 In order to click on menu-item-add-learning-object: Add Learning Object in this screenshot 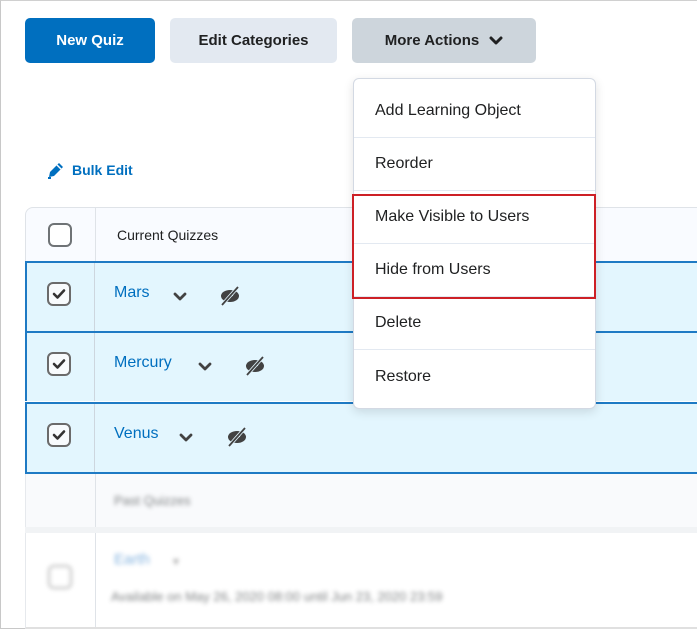, I will do `click(474, 111)`.